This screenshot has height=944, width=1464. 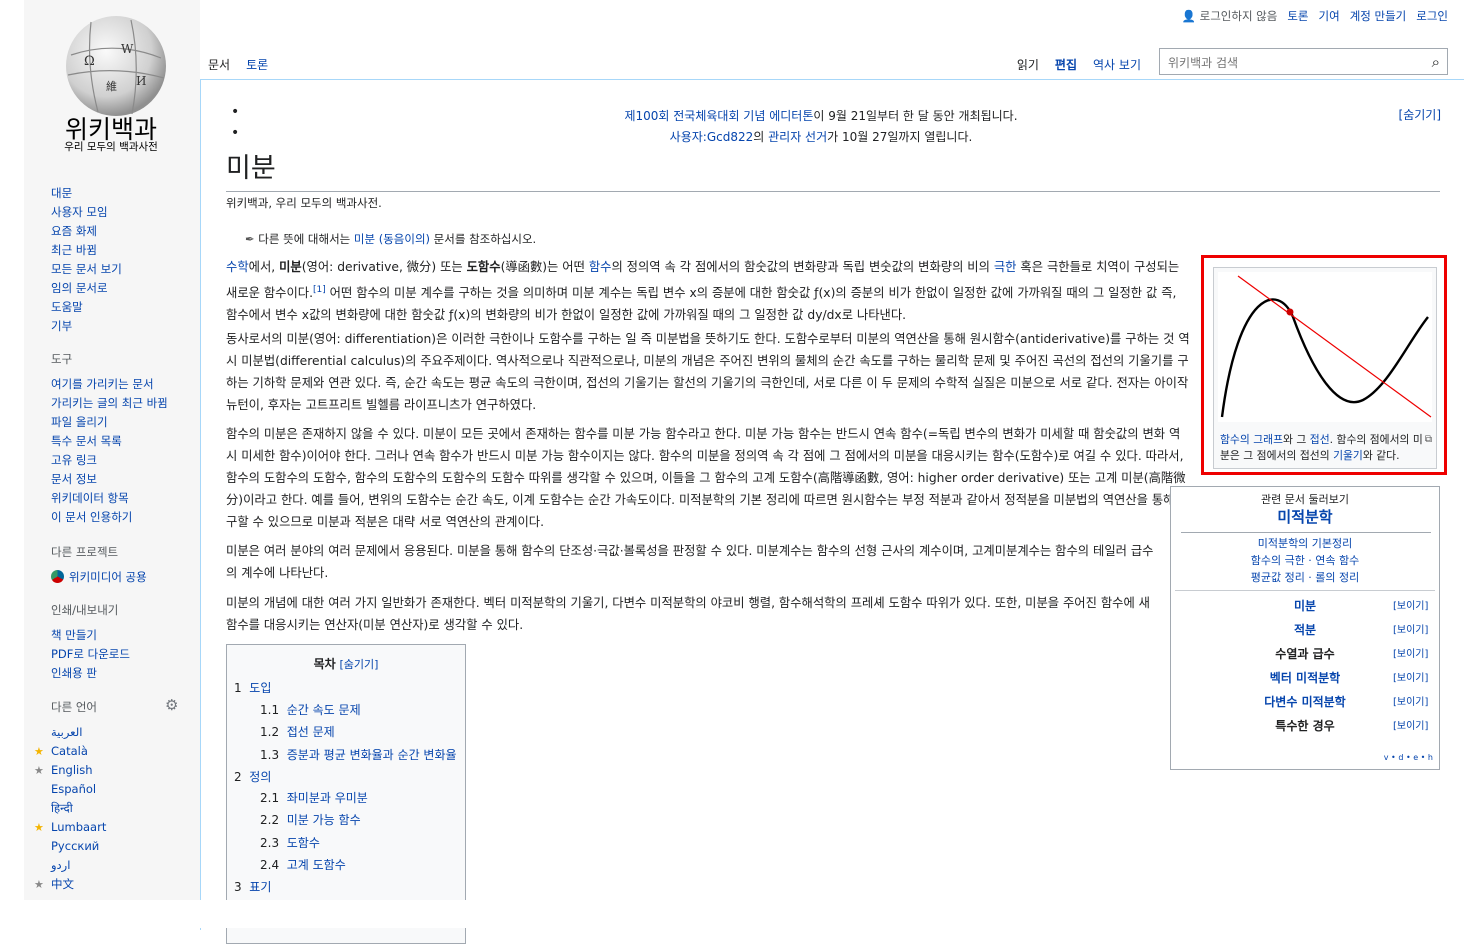 What do you see at coordinates (257, 63) in the screenshot?
I see `tab-talk: 토론` at bounding box center [257, 63].